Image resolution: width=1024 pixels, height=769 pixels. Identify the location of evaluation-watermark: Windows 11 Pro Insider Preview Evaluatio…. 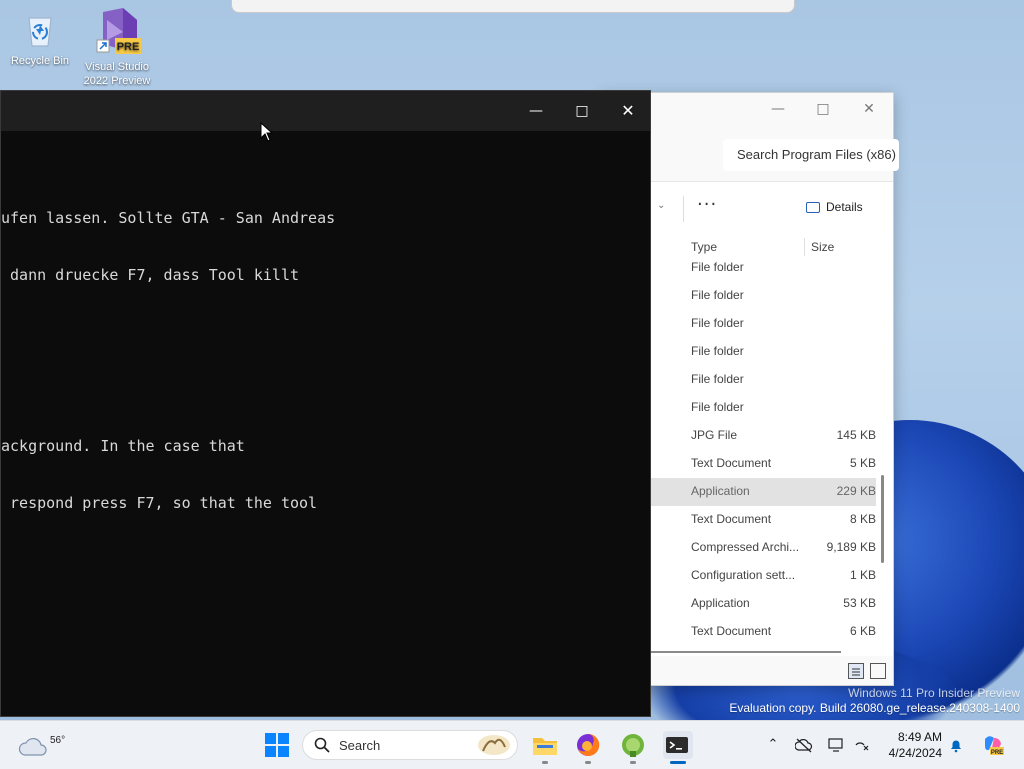
(874, 701).